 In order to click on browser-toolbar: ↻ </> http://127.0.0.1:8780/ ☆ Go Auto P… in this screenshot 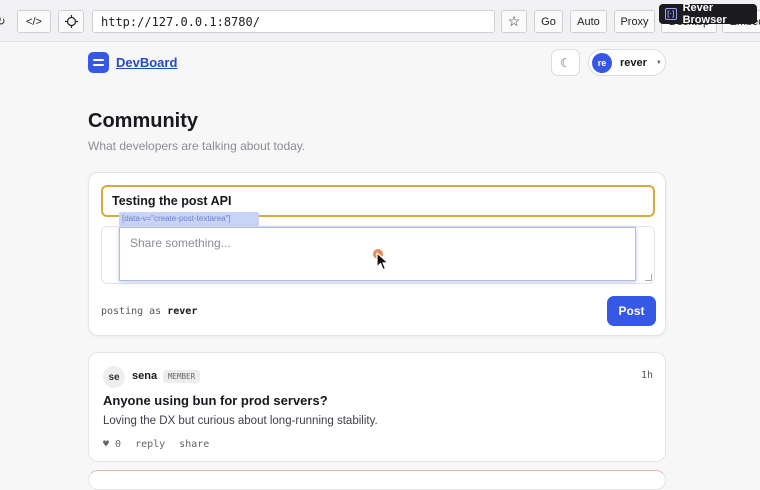, I will do `click(380, 21)`.